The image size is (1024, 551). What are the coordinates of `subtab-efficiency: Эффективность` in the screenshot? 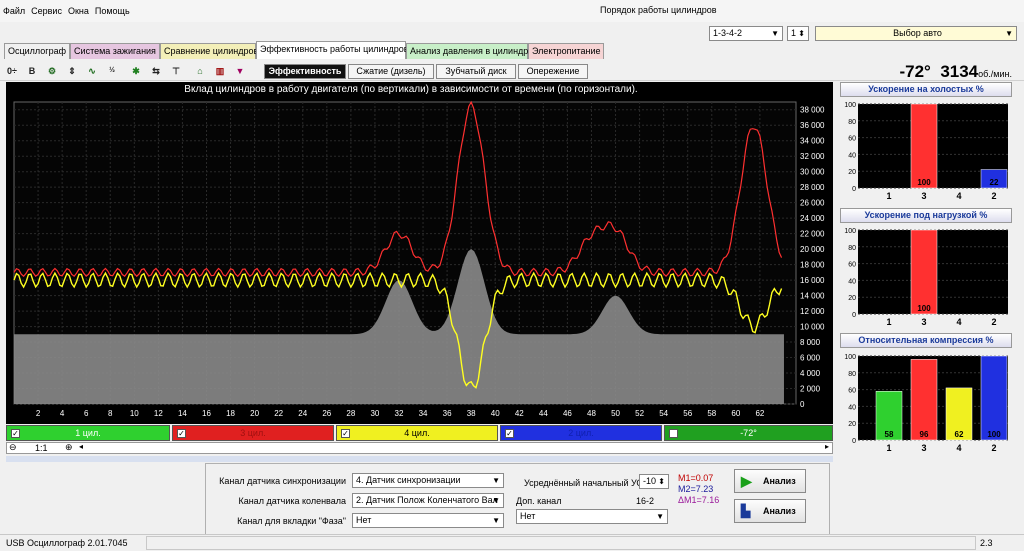 It's located at (305, 71).